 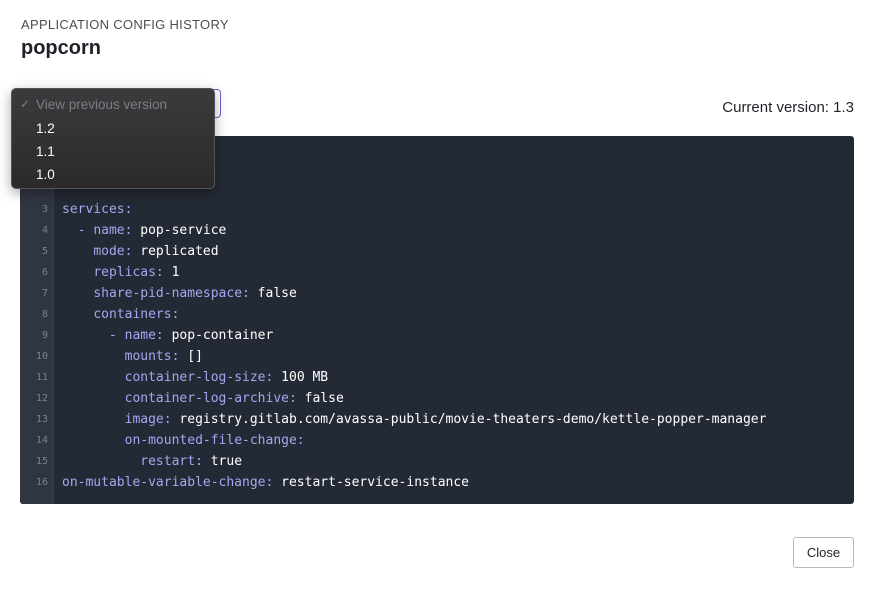 I want to click on yaml-value: replicated, so click(x=175, y=251).